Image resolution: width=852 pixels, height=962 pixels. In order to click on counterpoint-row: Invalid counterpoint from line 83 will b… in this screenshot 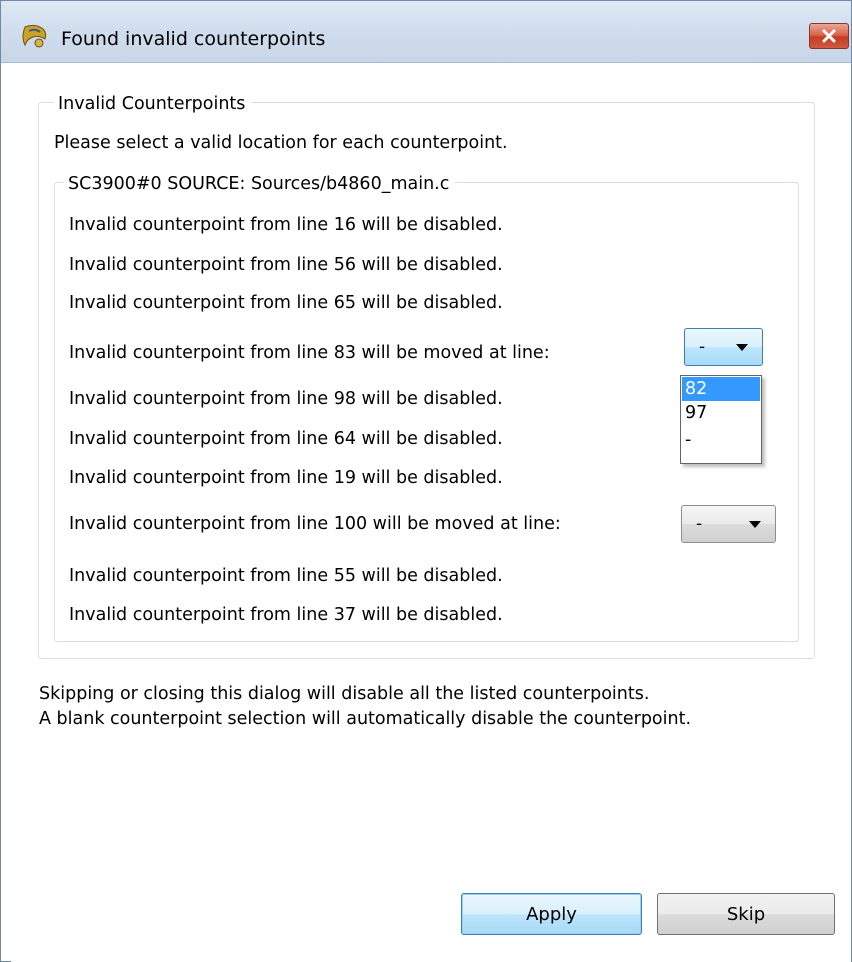, I will do `click(309, 353)`.